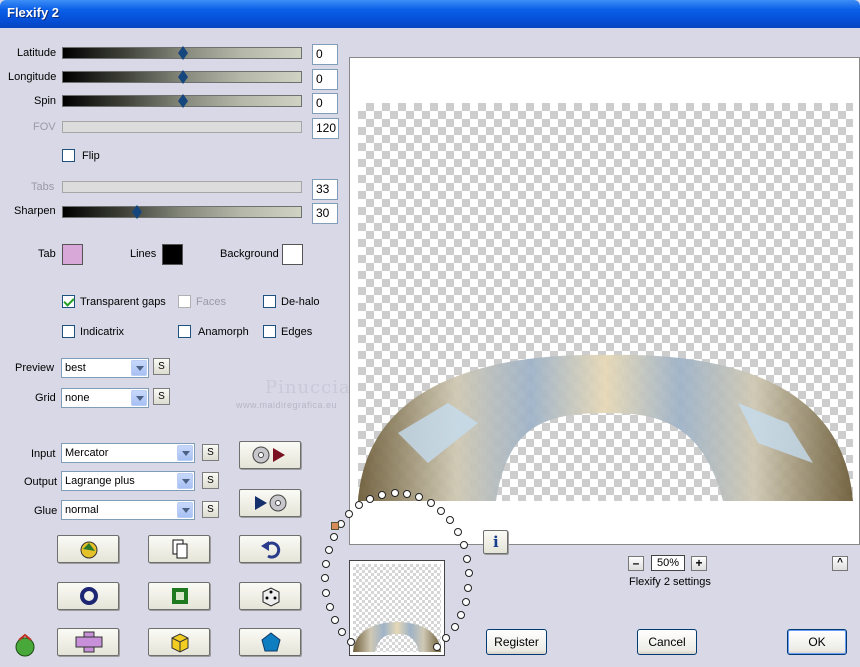 Image resolution: width=860 pixels, height=667 pixels. I want to click on longitude-input: 0, so click(325, 79).